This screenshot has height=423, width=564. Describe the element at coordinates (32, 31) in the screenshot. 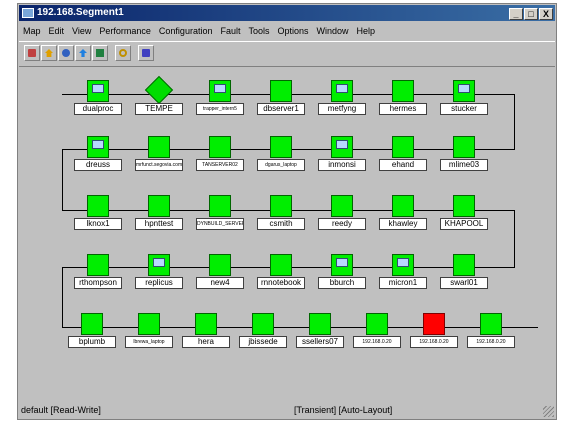

I see `menu-map: Map` at that location.